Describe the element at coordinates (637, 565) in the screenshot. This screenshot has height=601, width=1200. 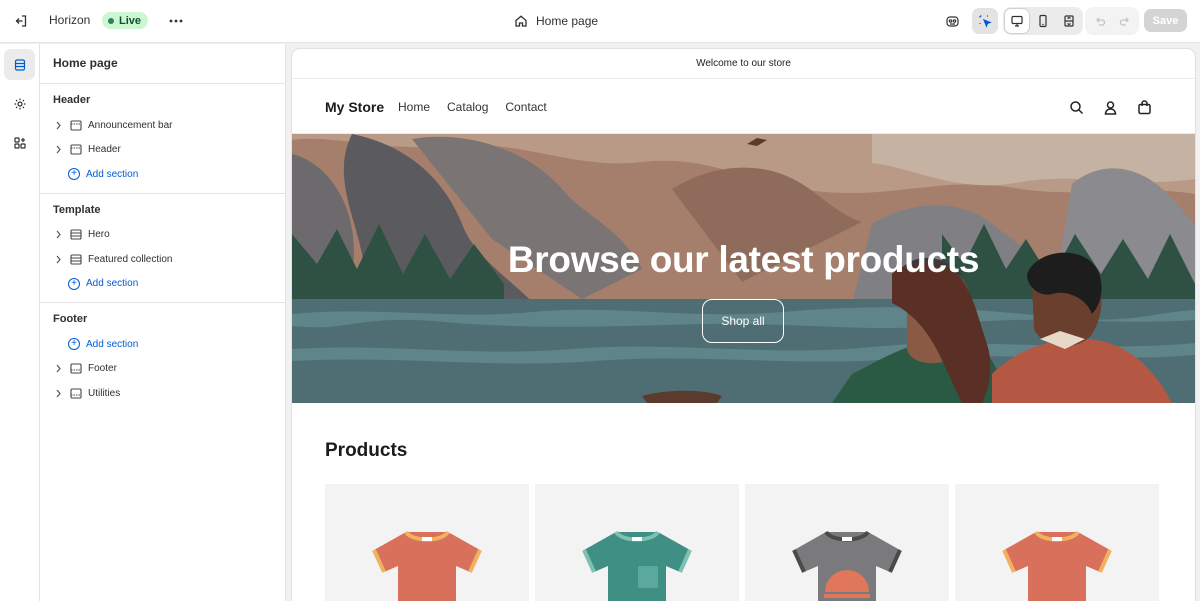
I see `tshirt-teal-icon` at that location.